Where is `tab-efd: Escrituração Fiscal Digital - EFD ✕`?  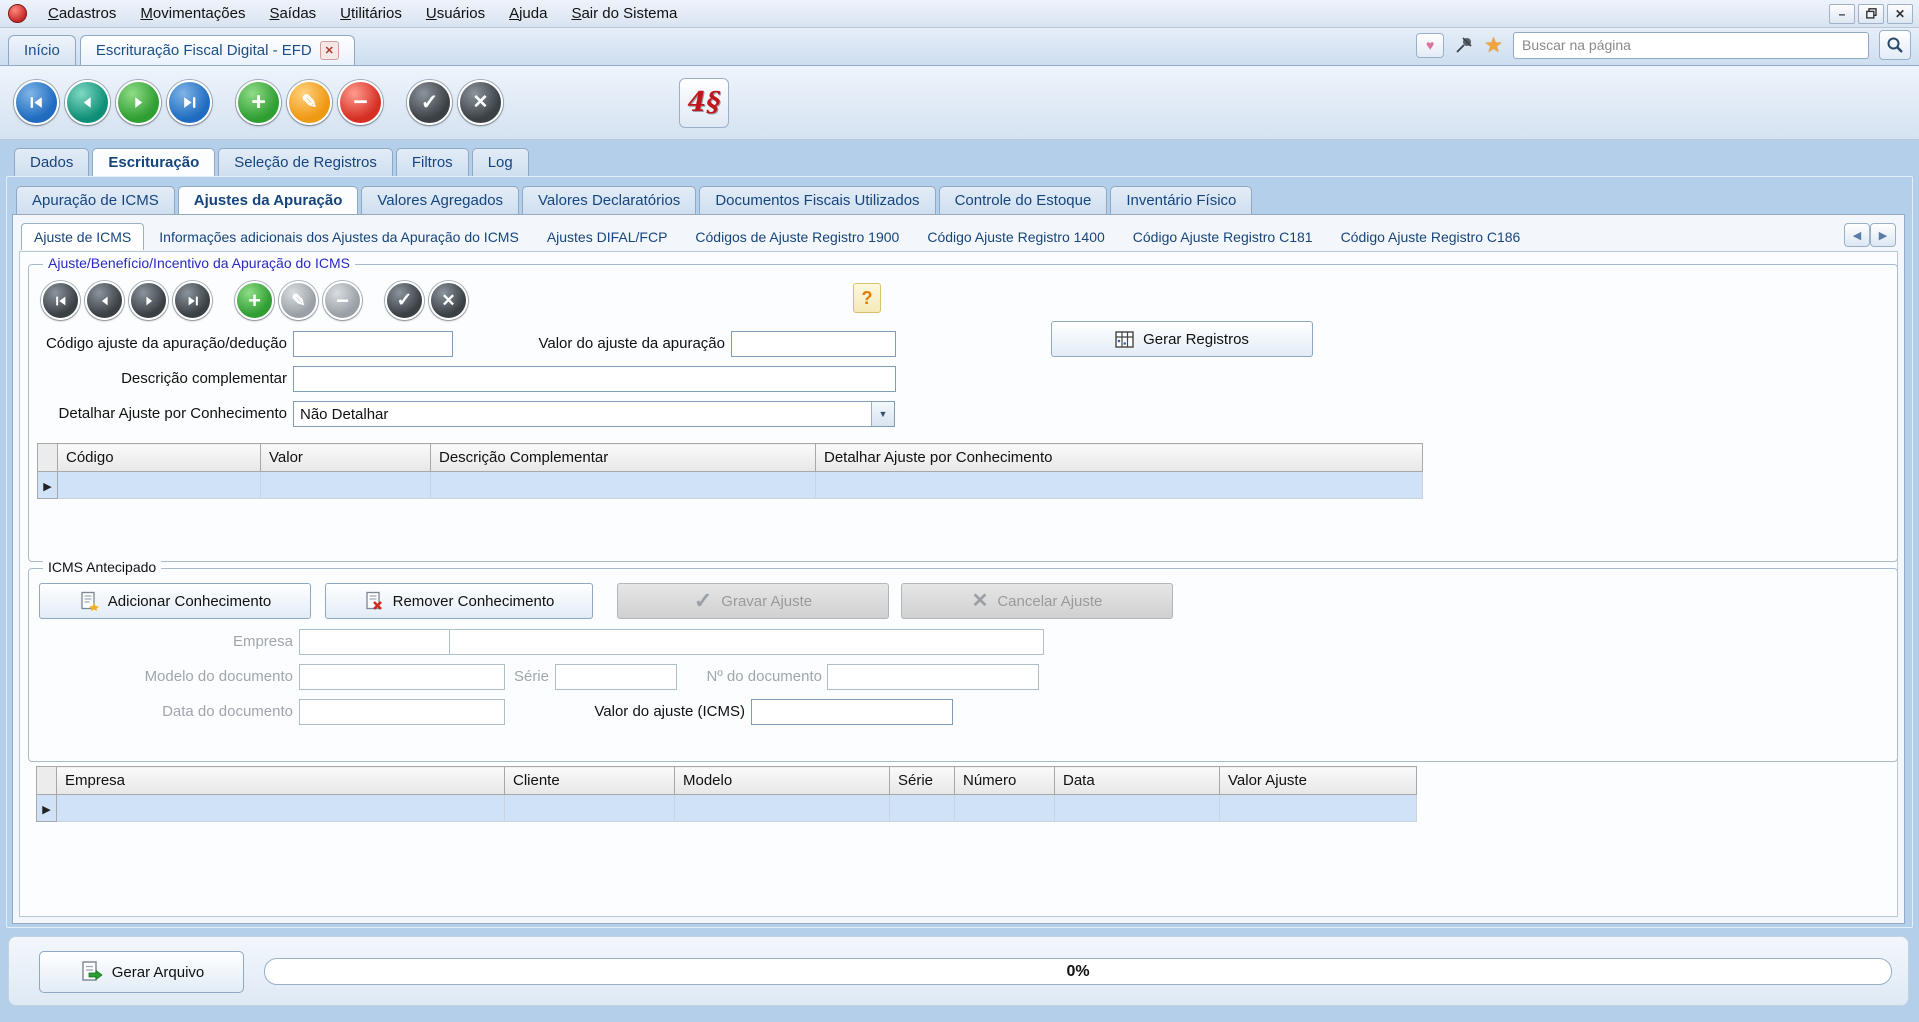
tab-efd: Escrituração Fiscal Digital - EFD ✕ is located at coordinates (217, 50).